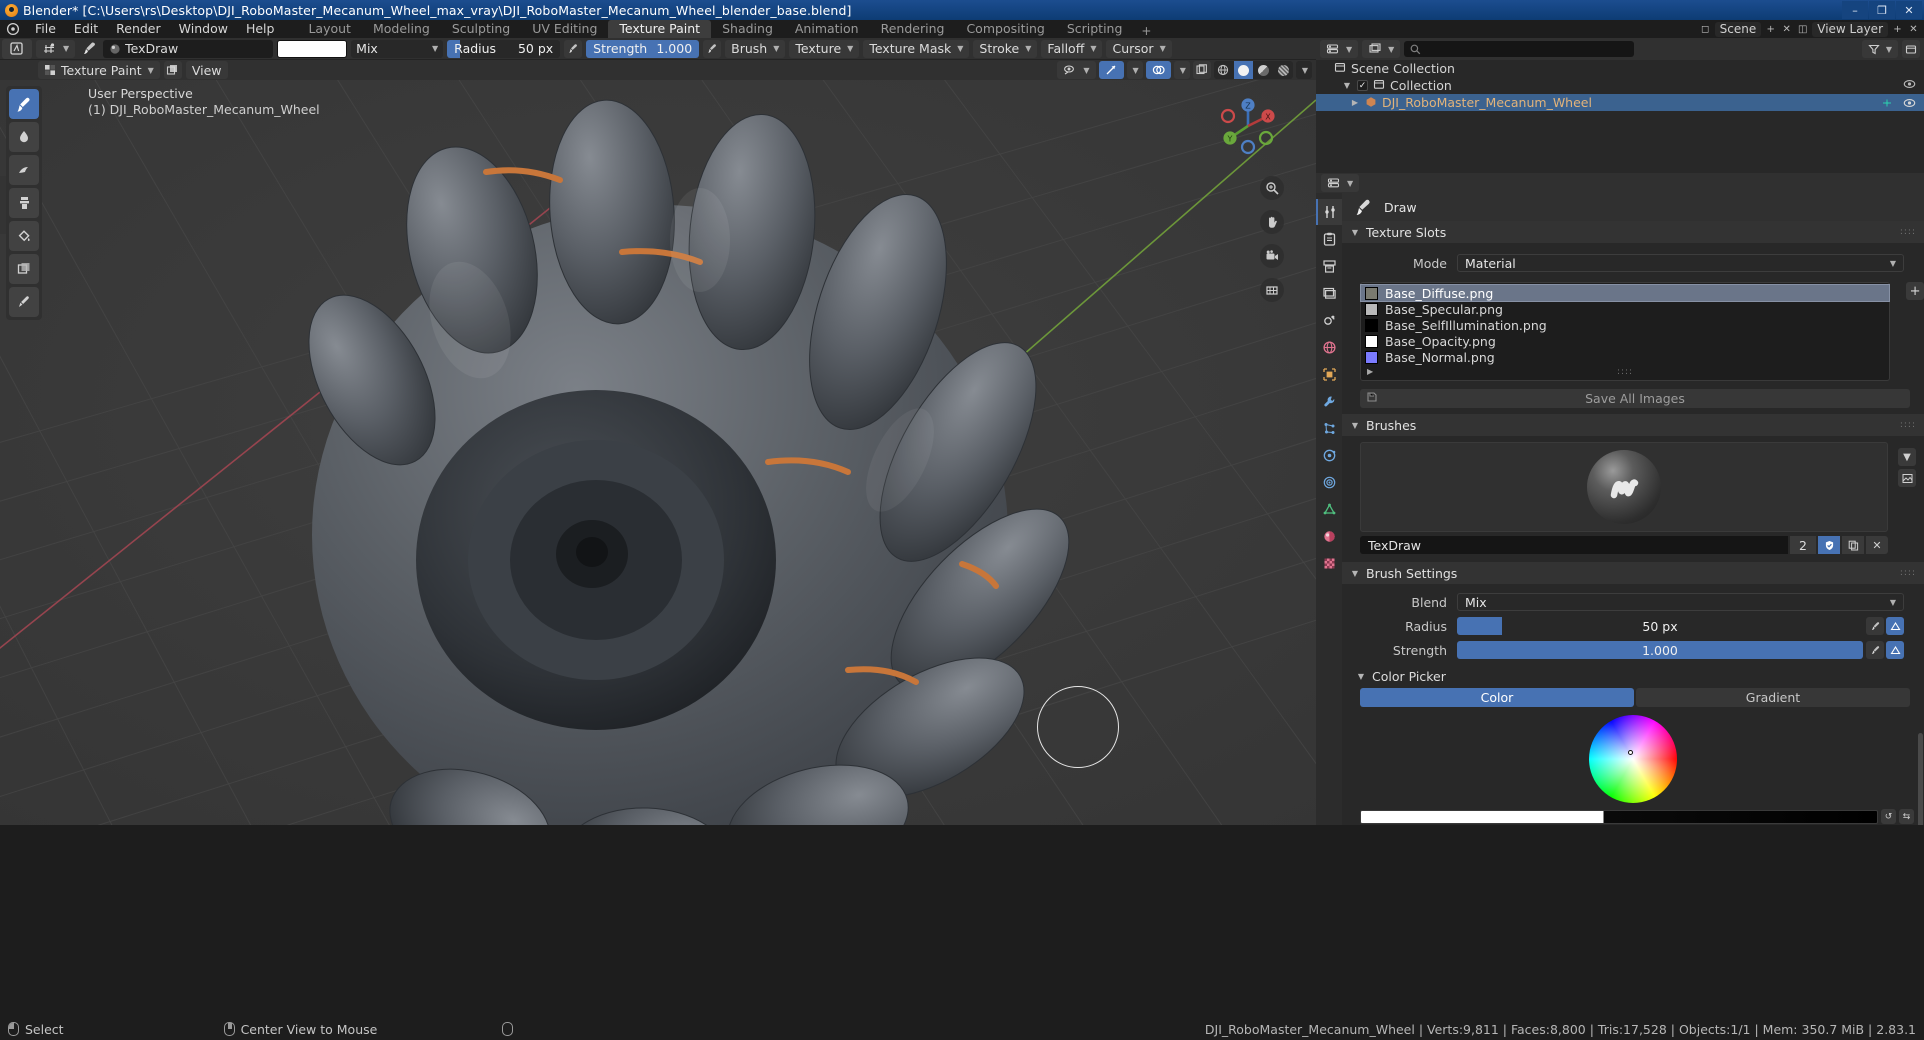  What do you see at coordinates (1770, 29) in the screenshot?
I see `new-scene-icon: +` at bounding box center [1770, 29].